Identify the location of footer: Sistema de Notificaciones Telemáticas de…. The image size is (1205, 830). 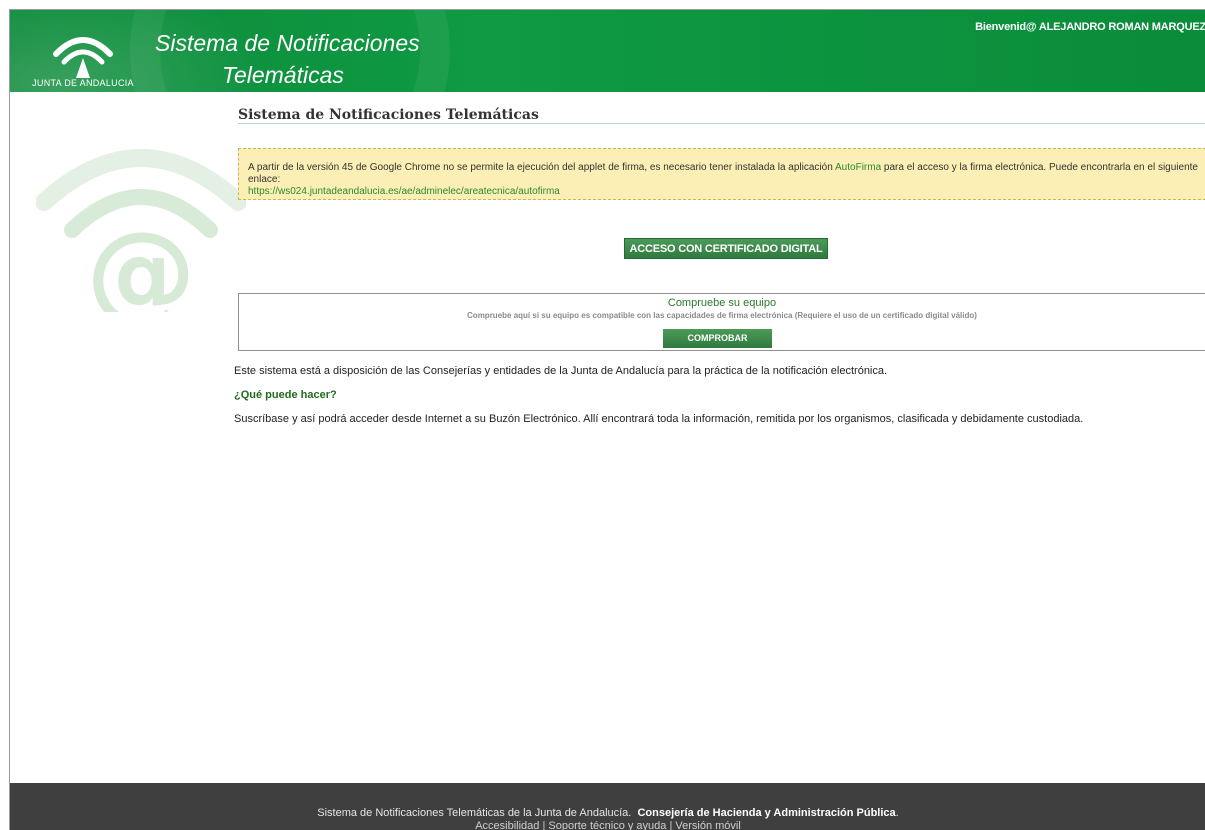
(607, 806).